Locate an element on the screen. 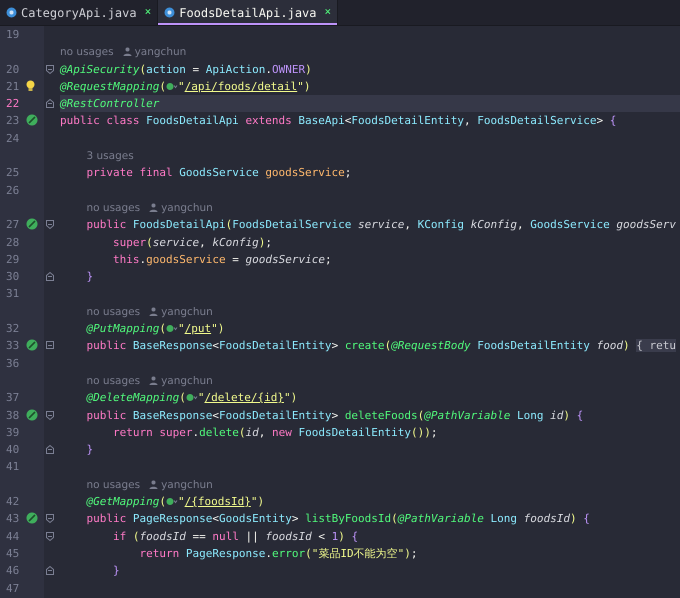 The height and width of the screenshot is (598, 680). usages-hint: 3 usages is located at coordinates (110, 156).